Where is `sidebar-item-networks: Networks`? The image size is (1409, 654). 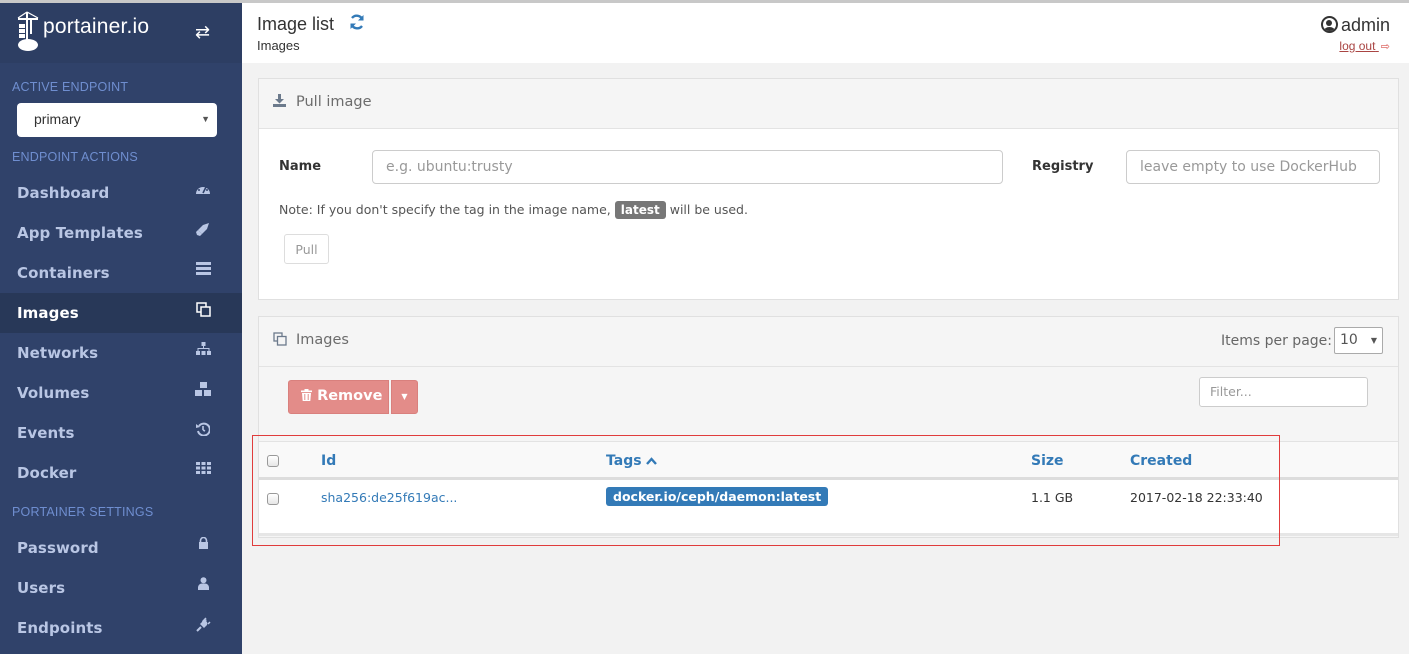
sidebar-item-networks: Networks is located at coordinates (121, 353).